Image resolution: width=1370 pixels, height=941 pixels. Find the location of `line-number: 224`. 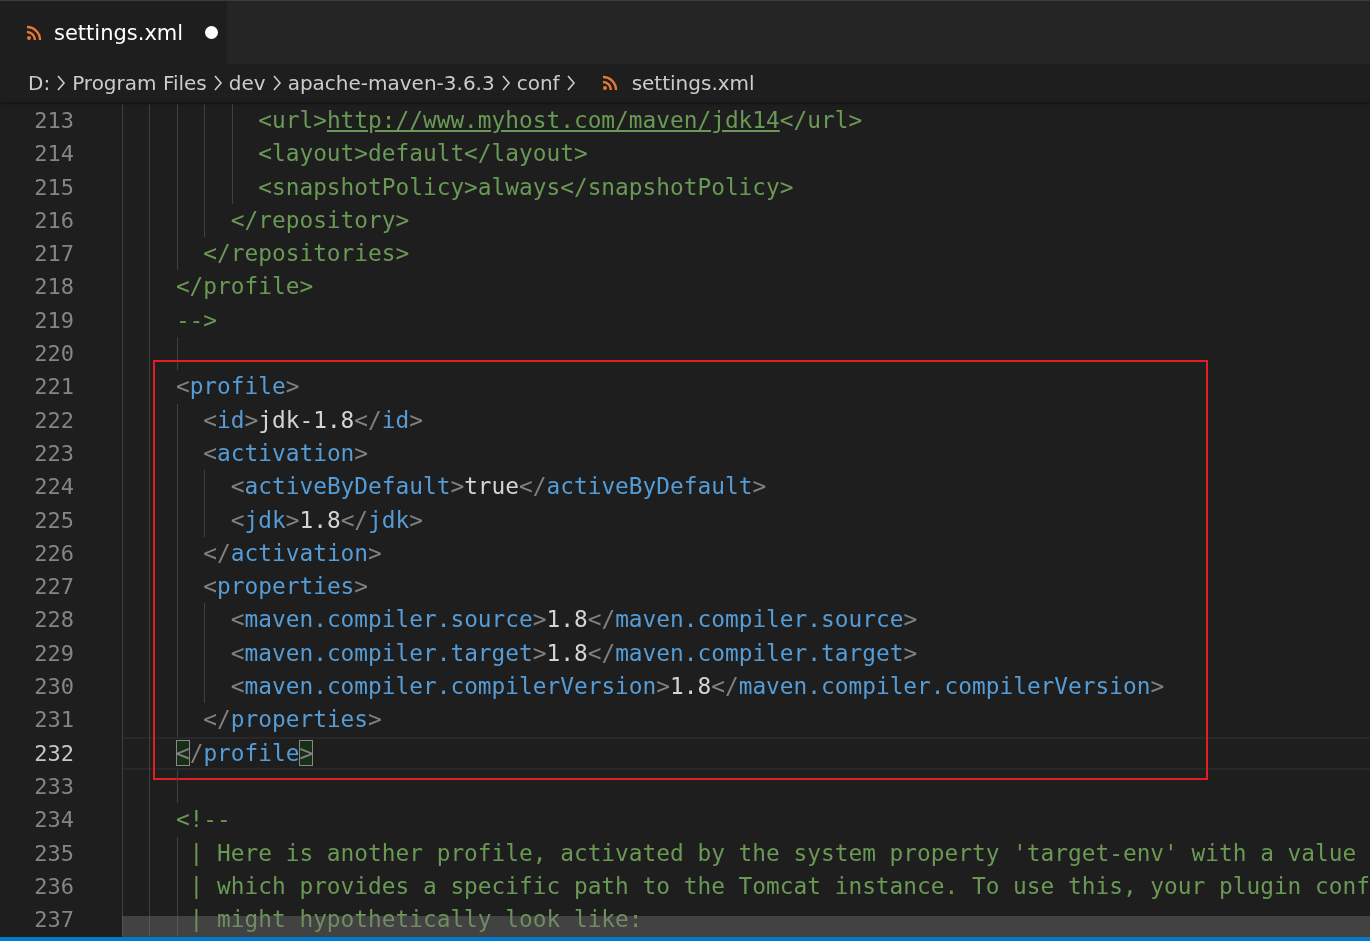

line-number: 224 is located at coordinates (53, 487).